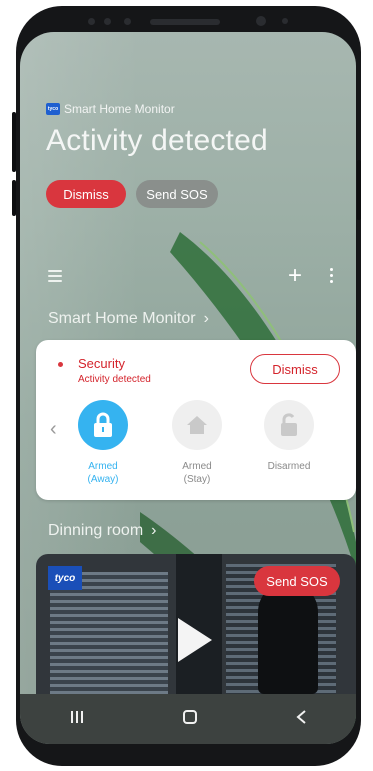 Image resolution: width=373 pixels, height=771 pixels. What do you see at coordinates (301, 719) in the screenshot?
I see `back-icon` at bounding box center [301, 719].